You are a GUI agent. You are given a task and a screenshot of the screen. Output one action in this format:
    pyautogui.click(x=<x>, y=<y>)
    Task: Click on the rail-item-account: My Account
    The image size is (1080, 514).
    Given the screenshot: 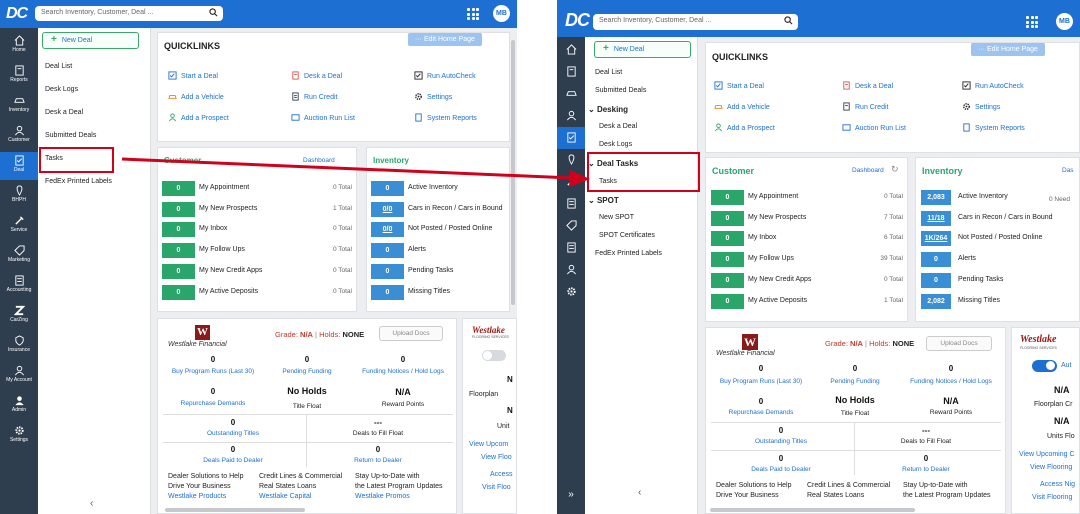 What is the action you would take?
    pyautogui.click(x=19, y=376)
    